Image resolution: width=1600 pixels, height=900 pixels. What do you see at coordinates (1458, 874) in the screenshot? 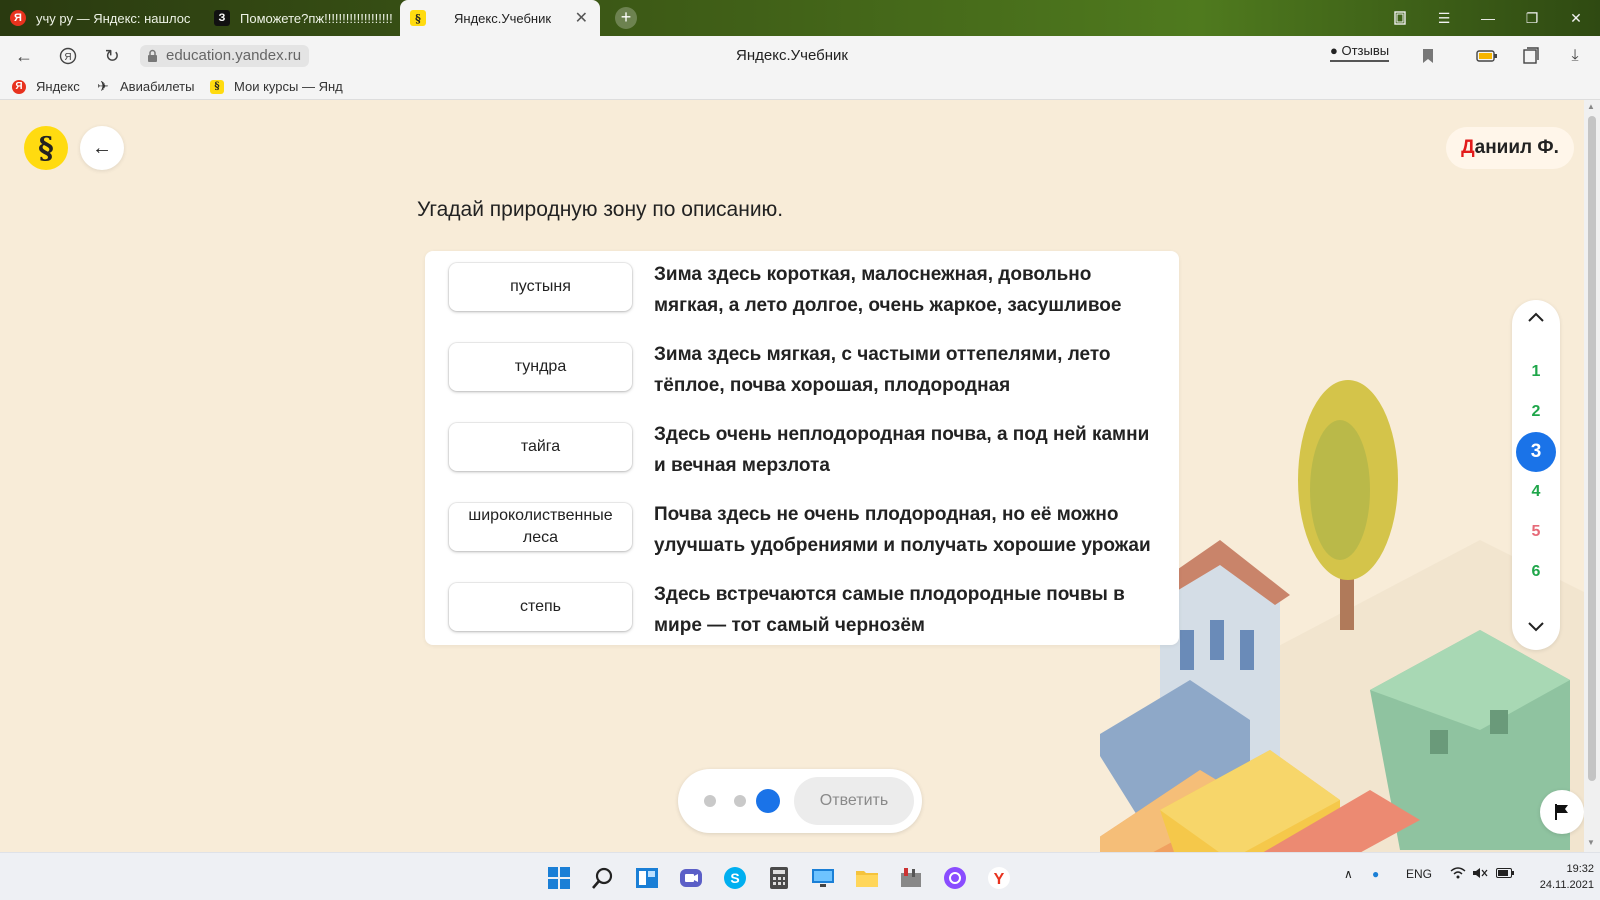
I see `wifi-icon` at bounding box center [1458, 874].